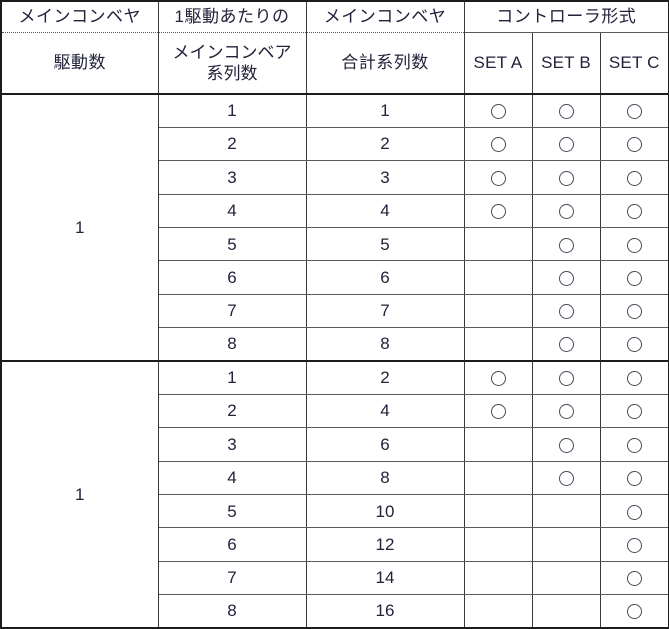 The height and width of the screenshot is (629, 669). Describe the element at coordinates (385, 511) in the screenshot. I see `cell-total-series: 10` at that location.